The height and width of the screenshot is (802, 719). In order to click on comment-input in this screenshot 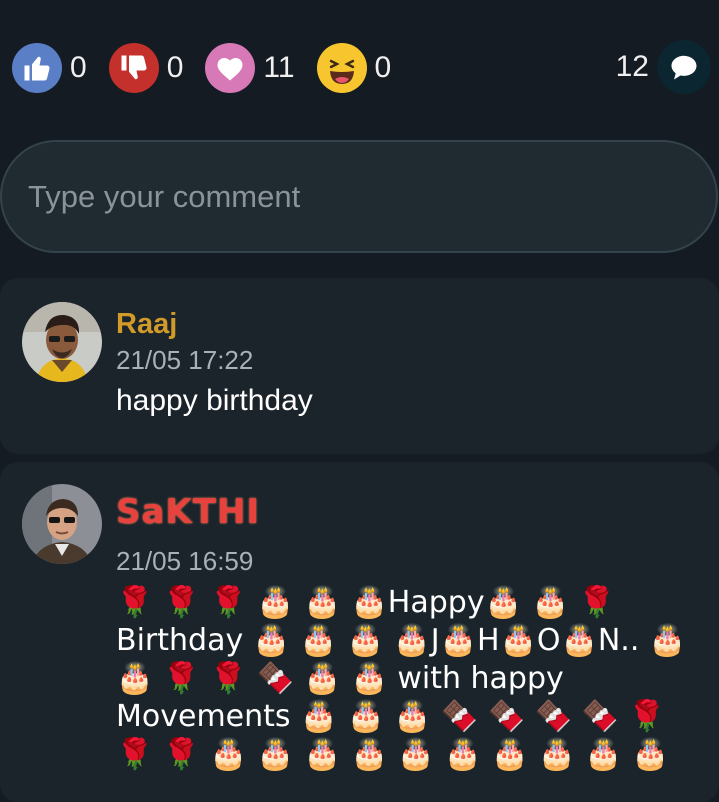, I will do `click(359, 196)`.